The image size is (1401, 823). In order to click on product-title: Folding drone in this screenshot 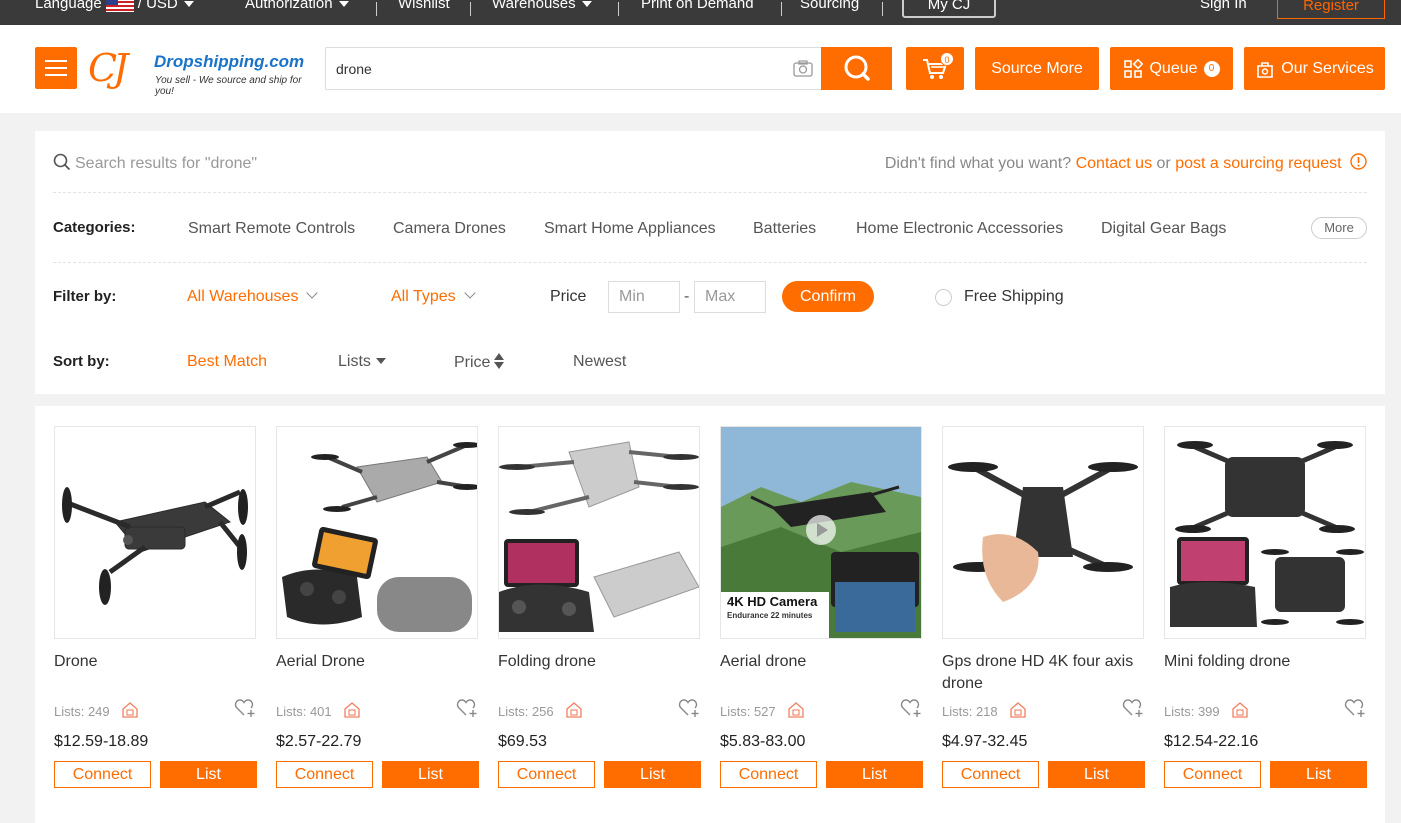, I will do `click(599, 673)`.